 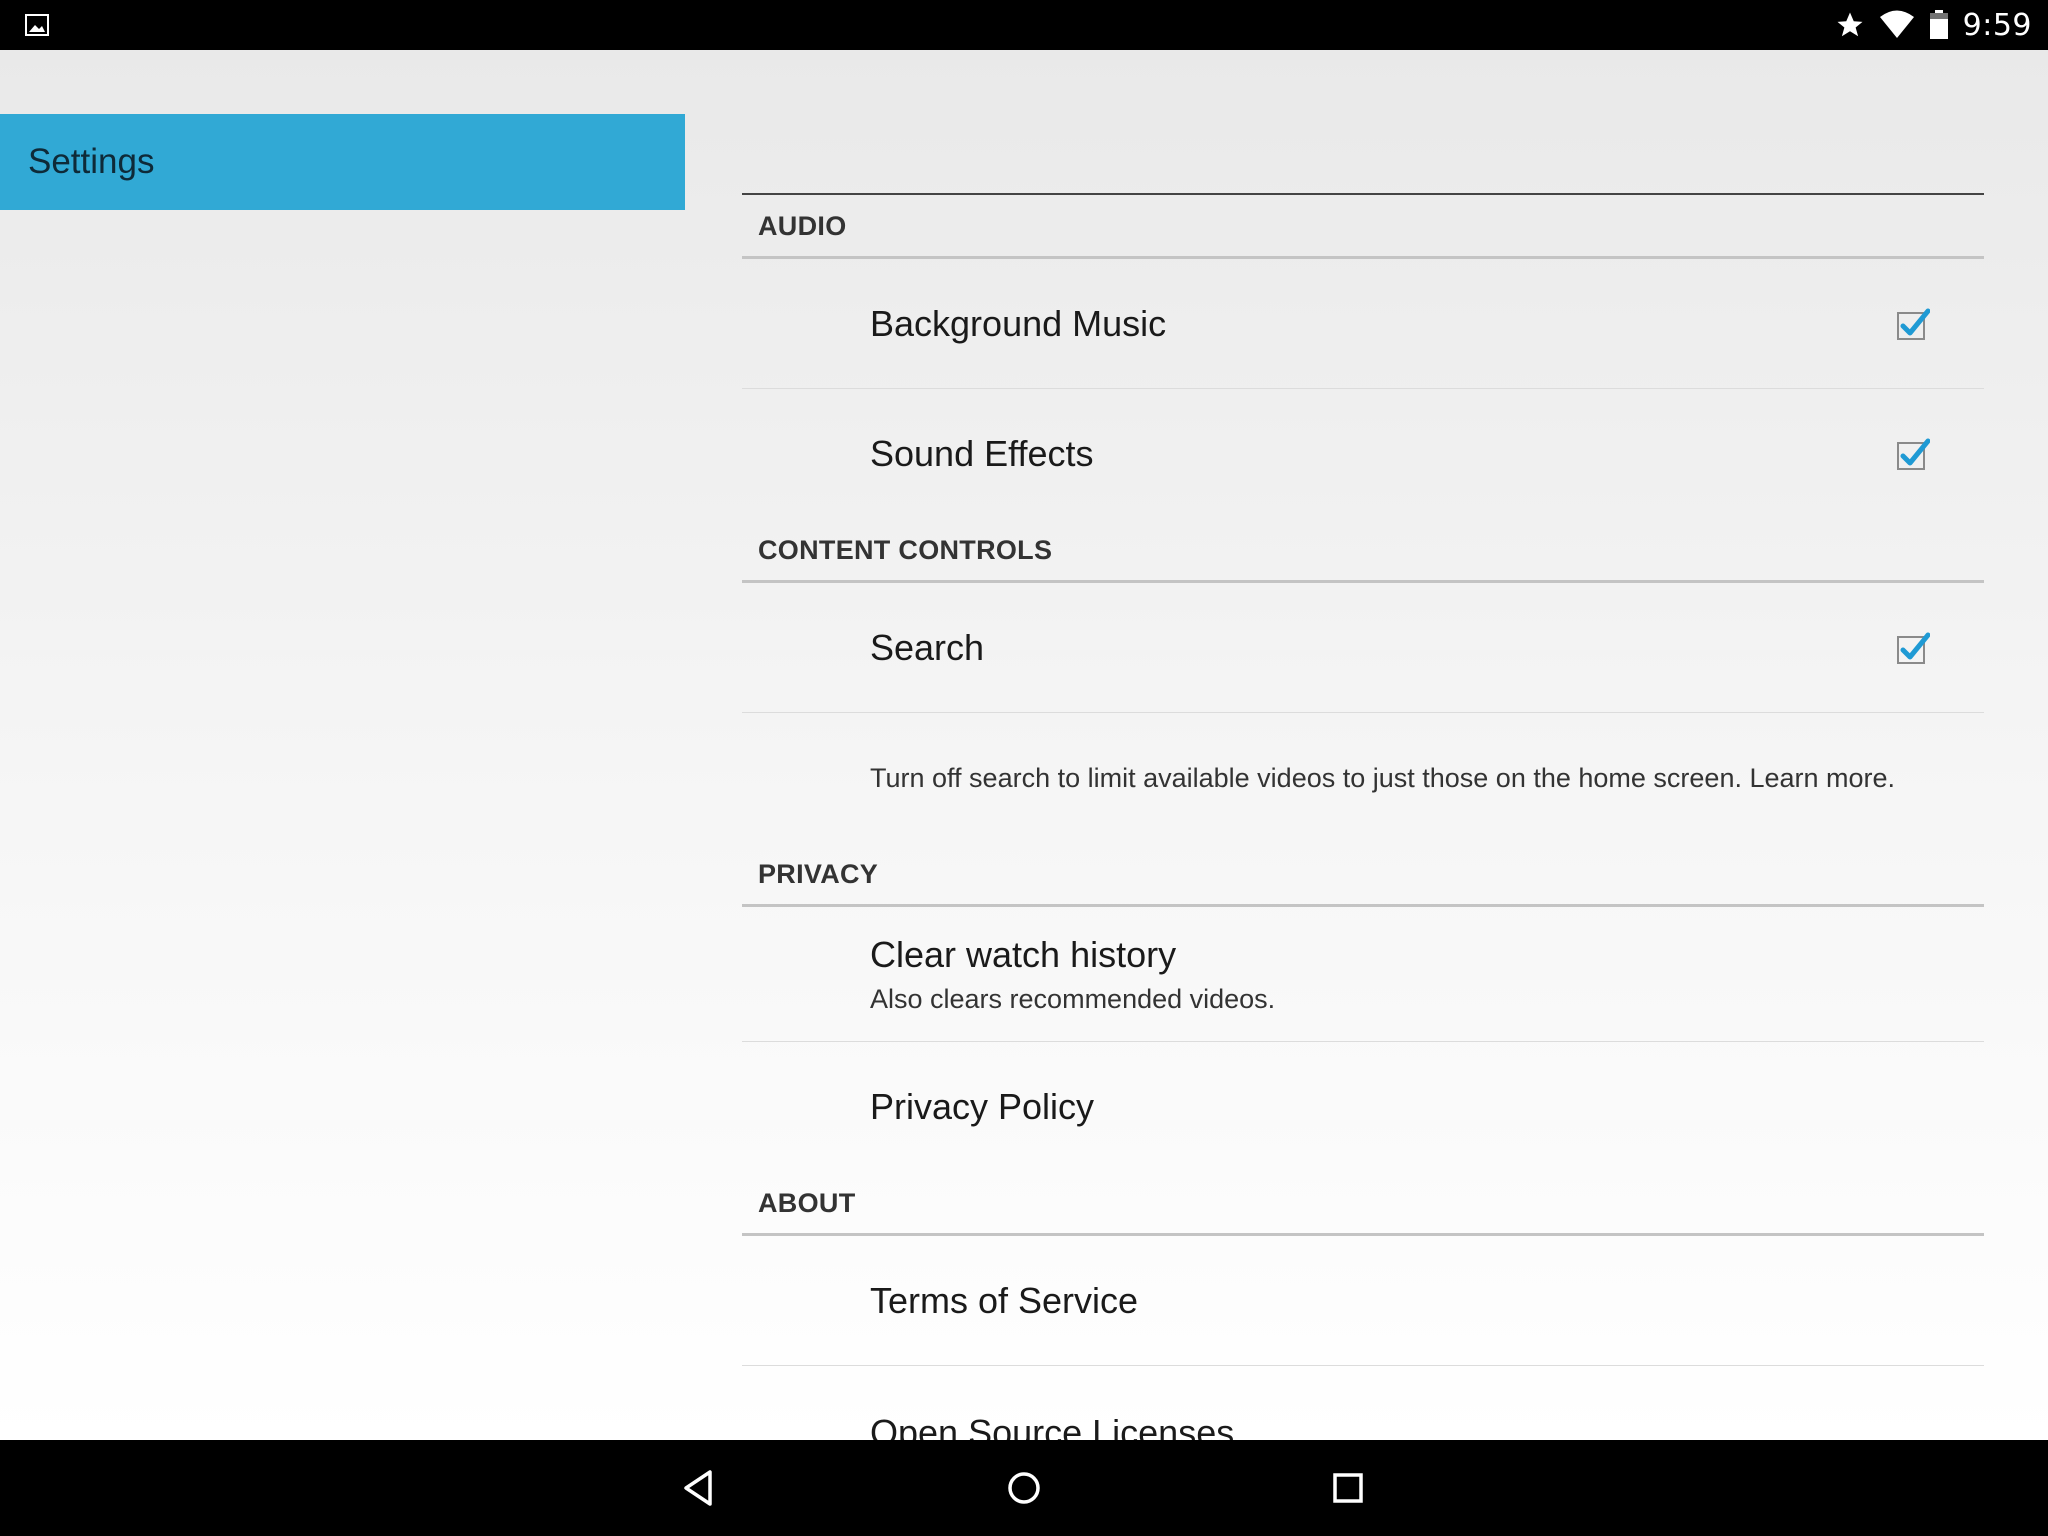 I want to click on recent-apps-icon, so click(x=1348, y=1488).